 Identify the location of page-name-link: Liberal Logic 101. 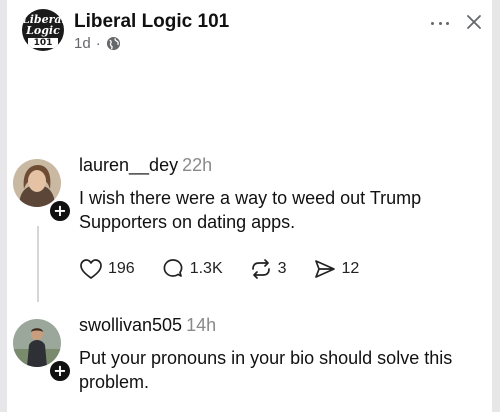
(151, 22).